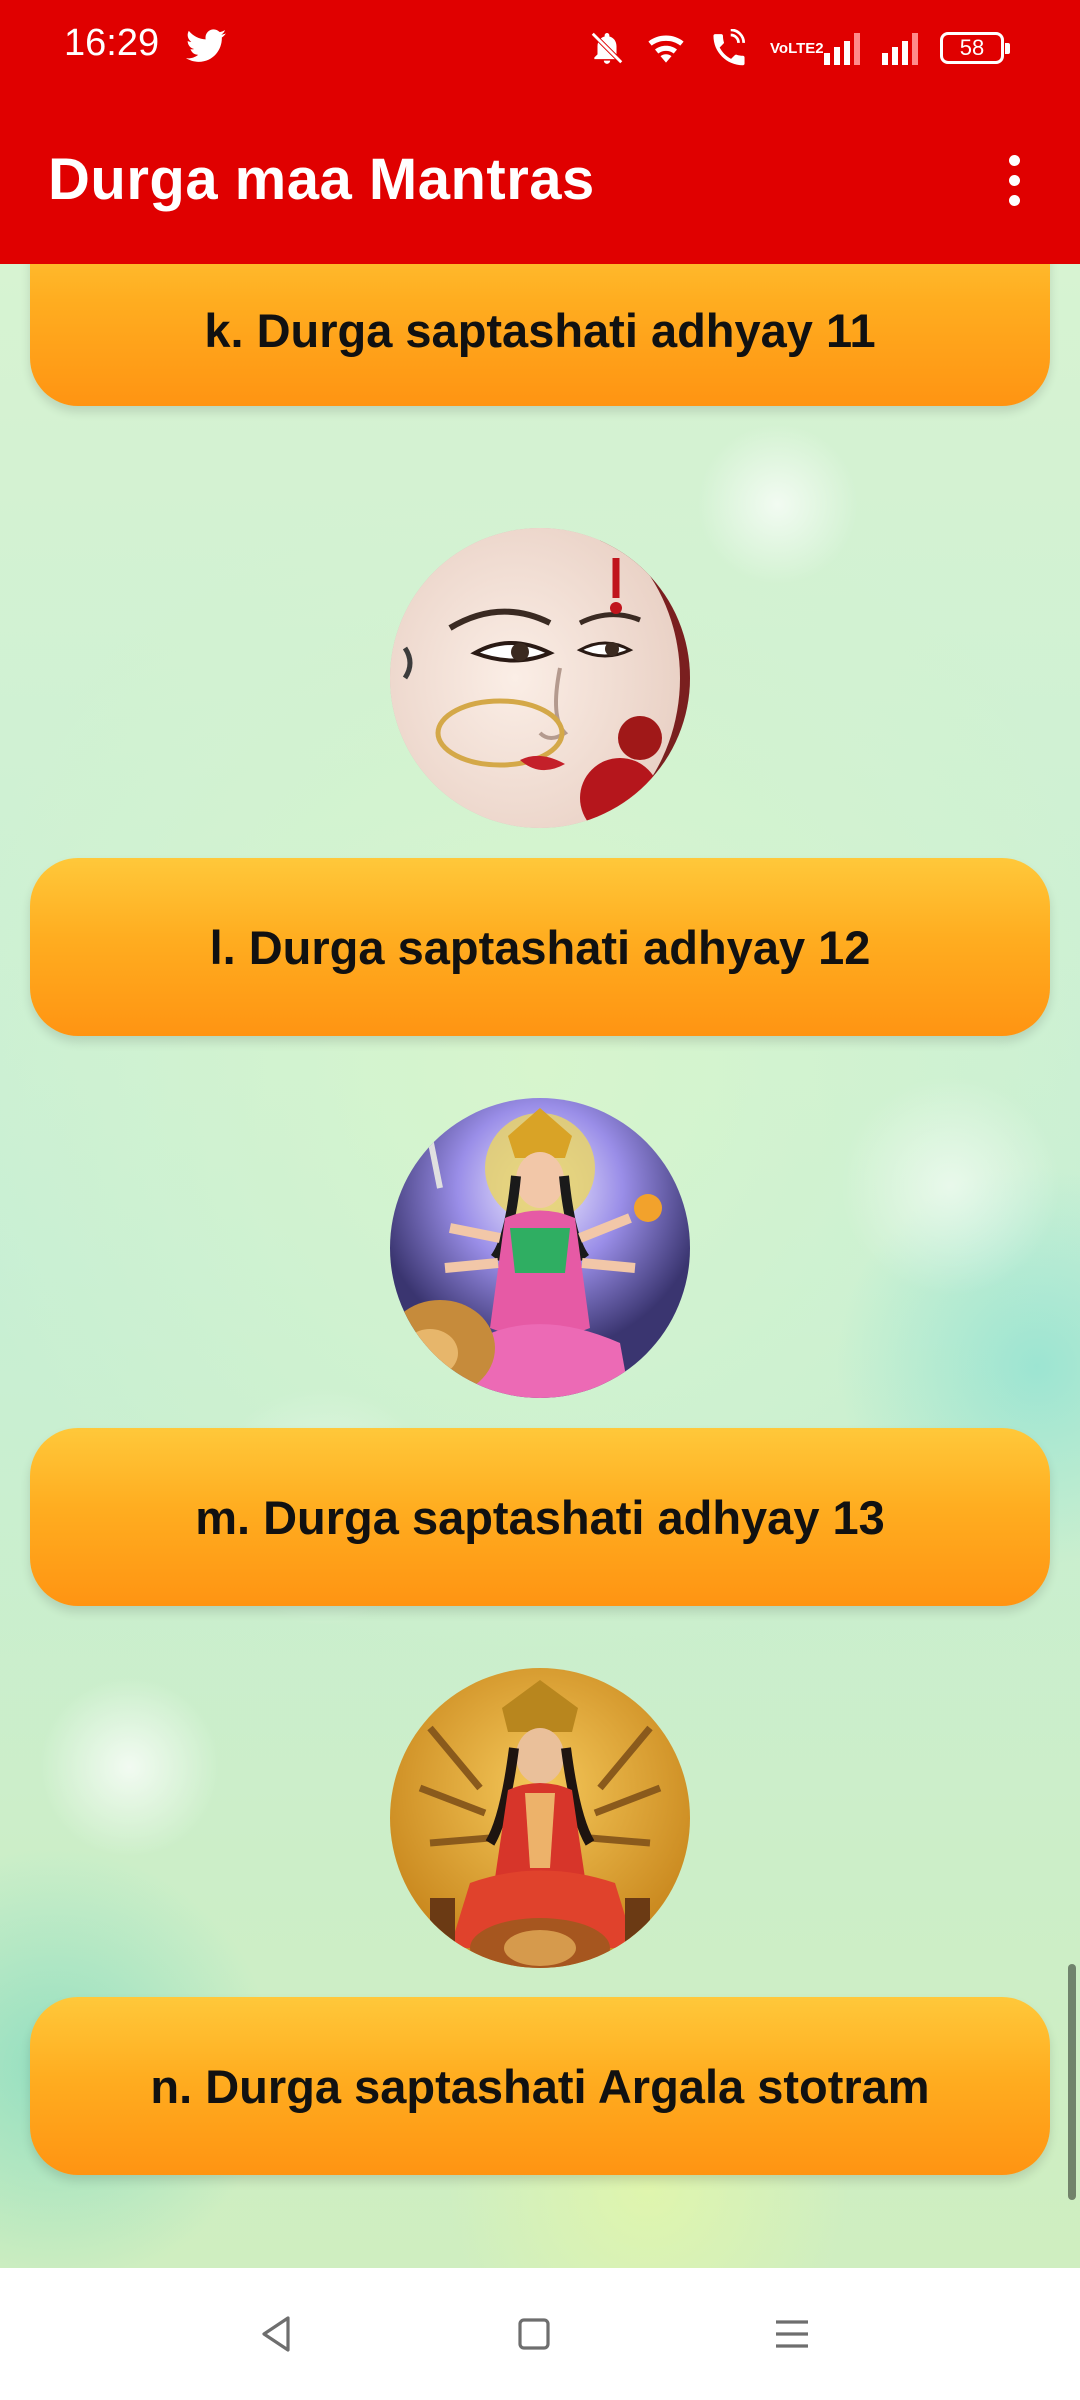  I want to click on status-icons: Vo LTE2 58, so click(799, 48).